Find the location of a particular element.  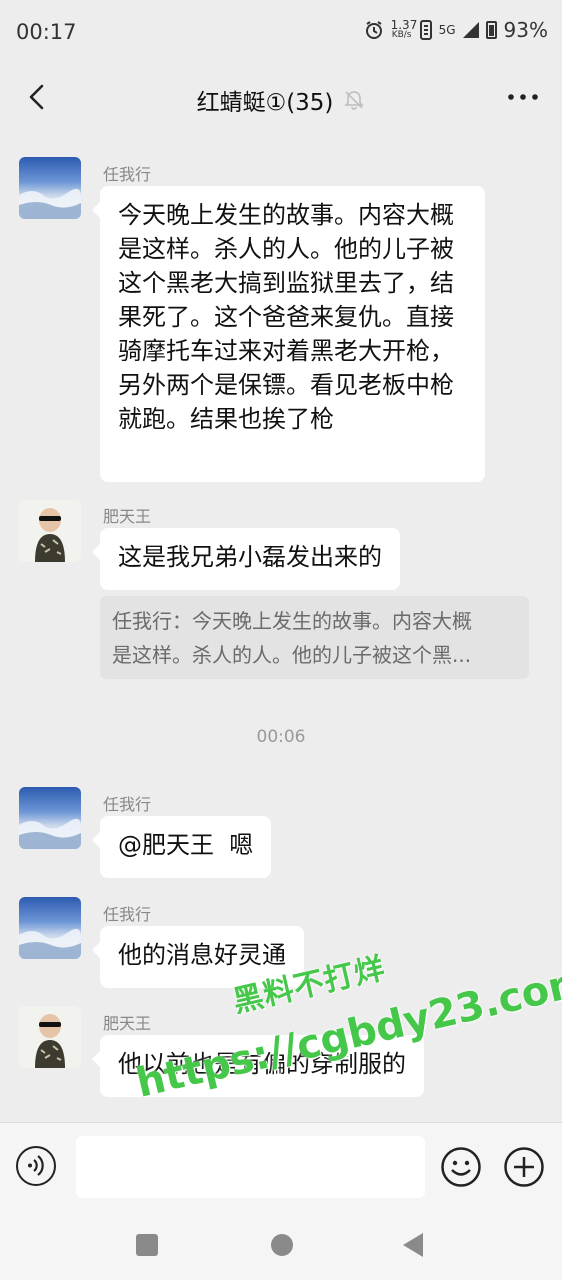

home-icon is located at coordinates (282, 1245).